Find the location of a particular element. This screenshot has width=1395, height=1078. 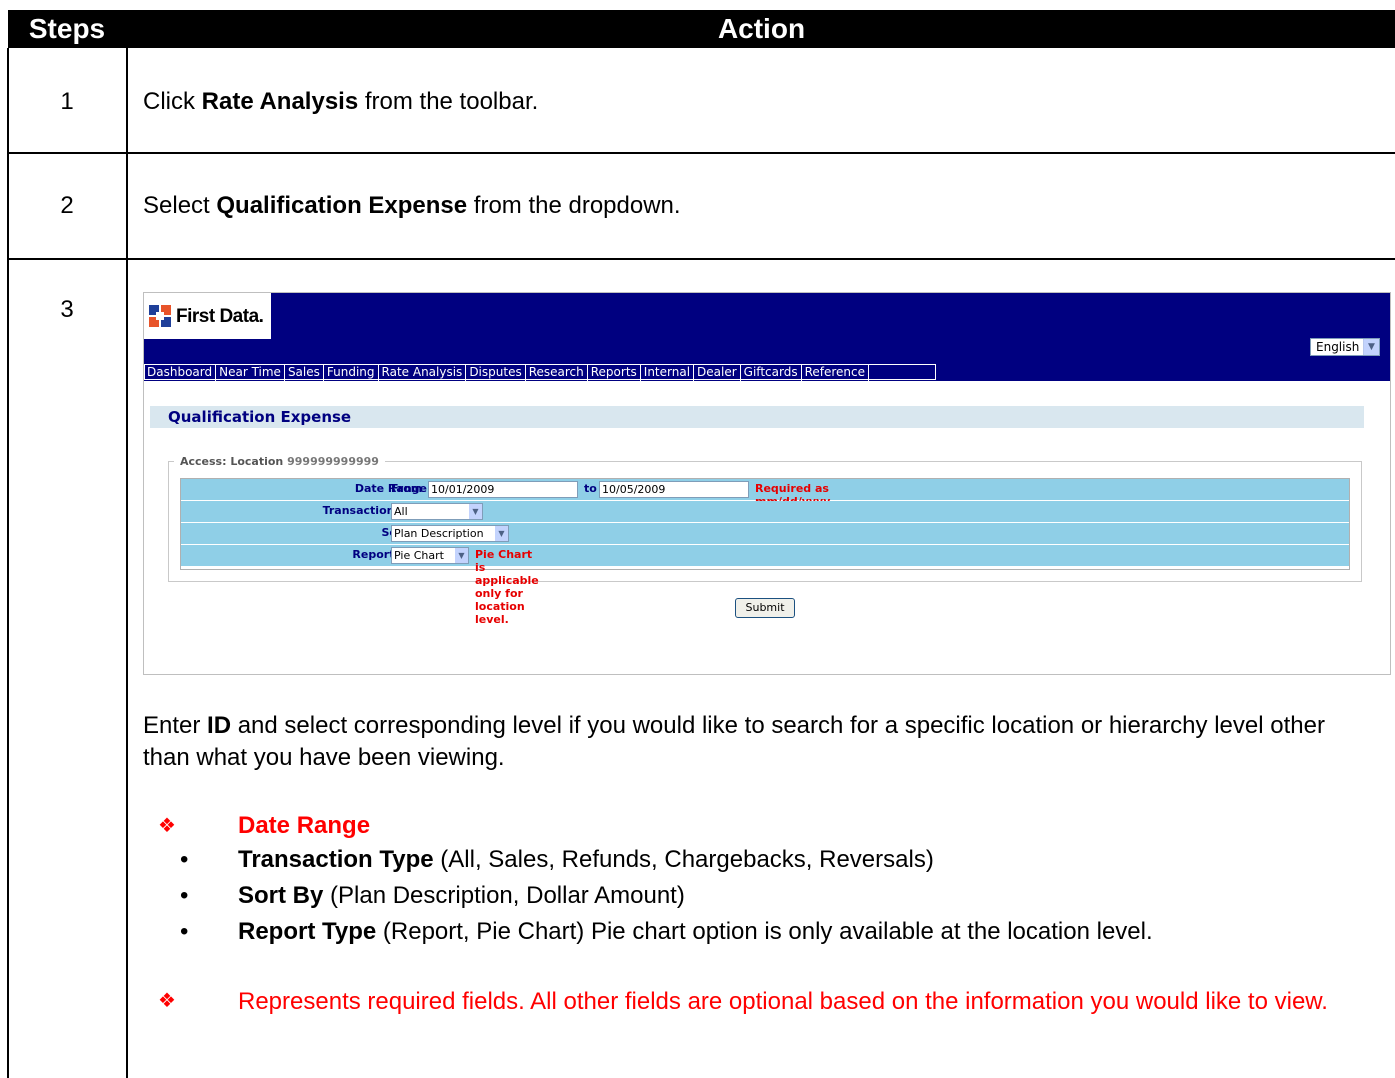

step-number: 1 is located at coordinates (67, 101).